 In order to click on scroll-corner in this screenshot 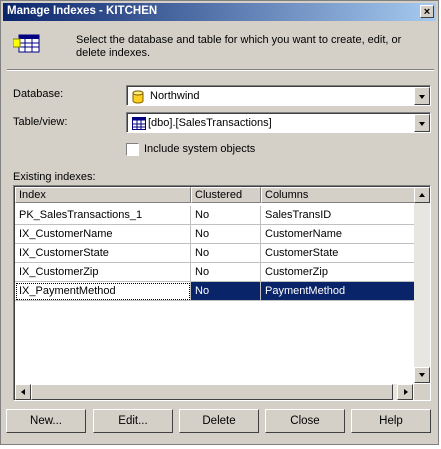, I will do `click(422, 392)`.